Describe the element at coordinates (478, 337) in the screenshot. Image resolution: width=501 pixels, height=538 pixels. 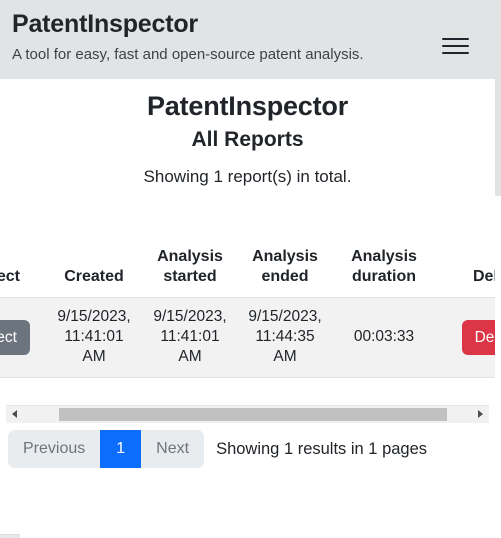
I see `delete-button: Delete` at that location.